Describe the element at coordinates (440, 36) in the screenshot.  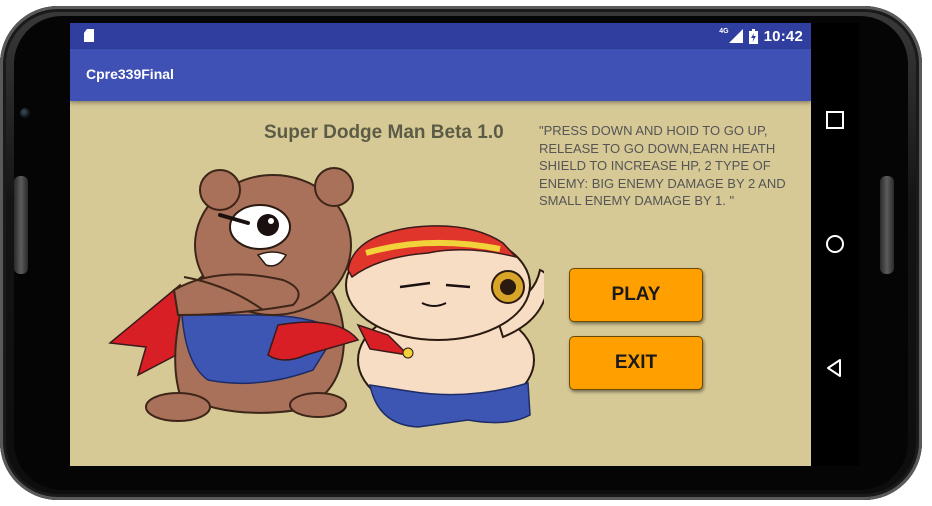
I see `status-bar: 4G 10:42` at that location.